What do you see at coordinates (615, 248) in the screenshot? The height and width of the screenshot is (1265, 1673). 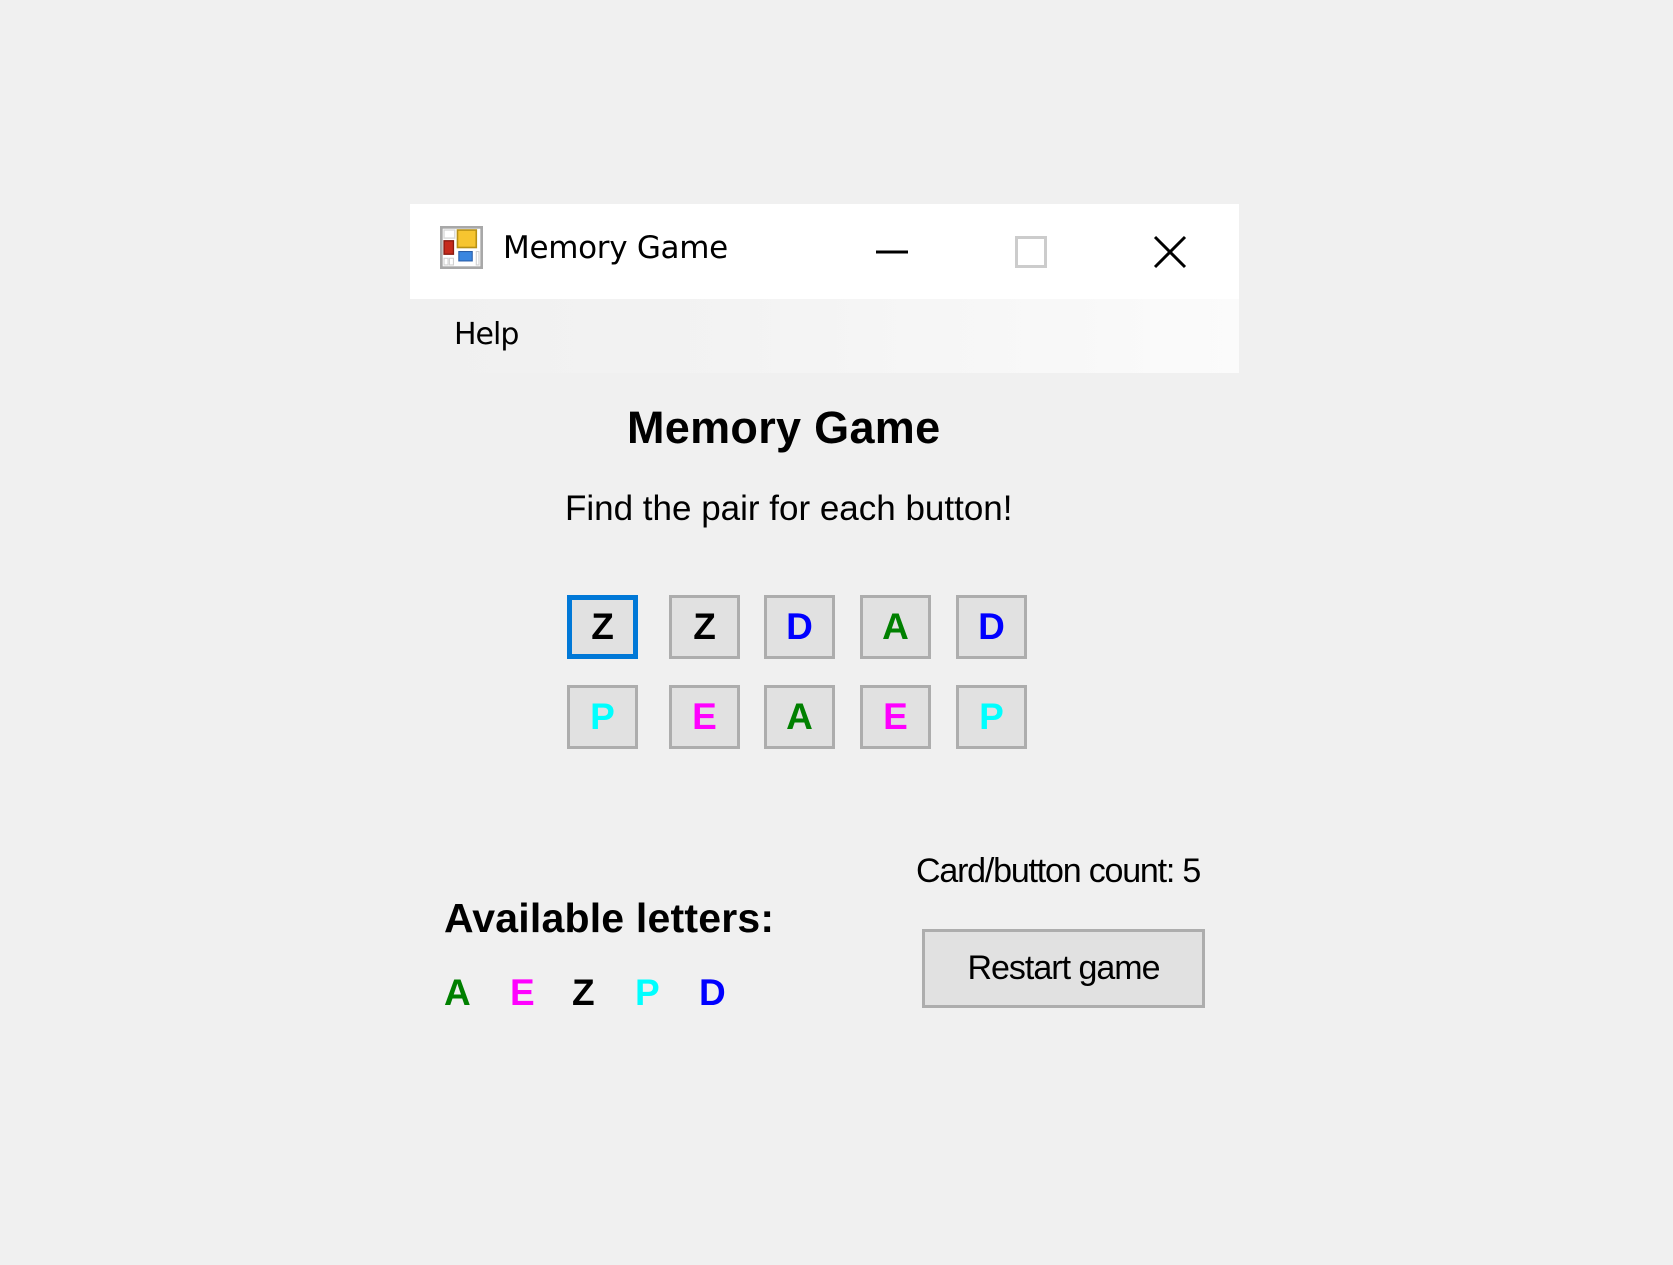 I see `window-title: Memory Game` at bounding box center [615, 248].